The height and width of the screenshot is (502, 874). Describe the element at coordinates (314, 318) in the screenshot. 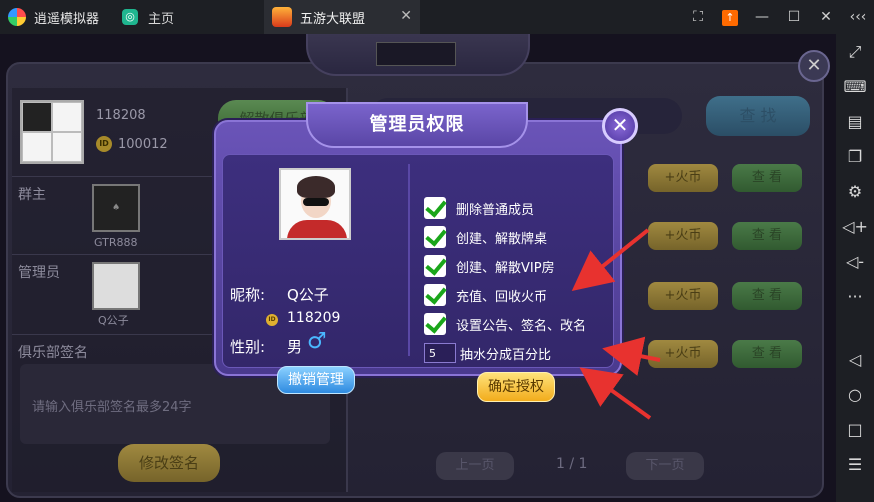

I see `user-id-value: 118209` at that location.